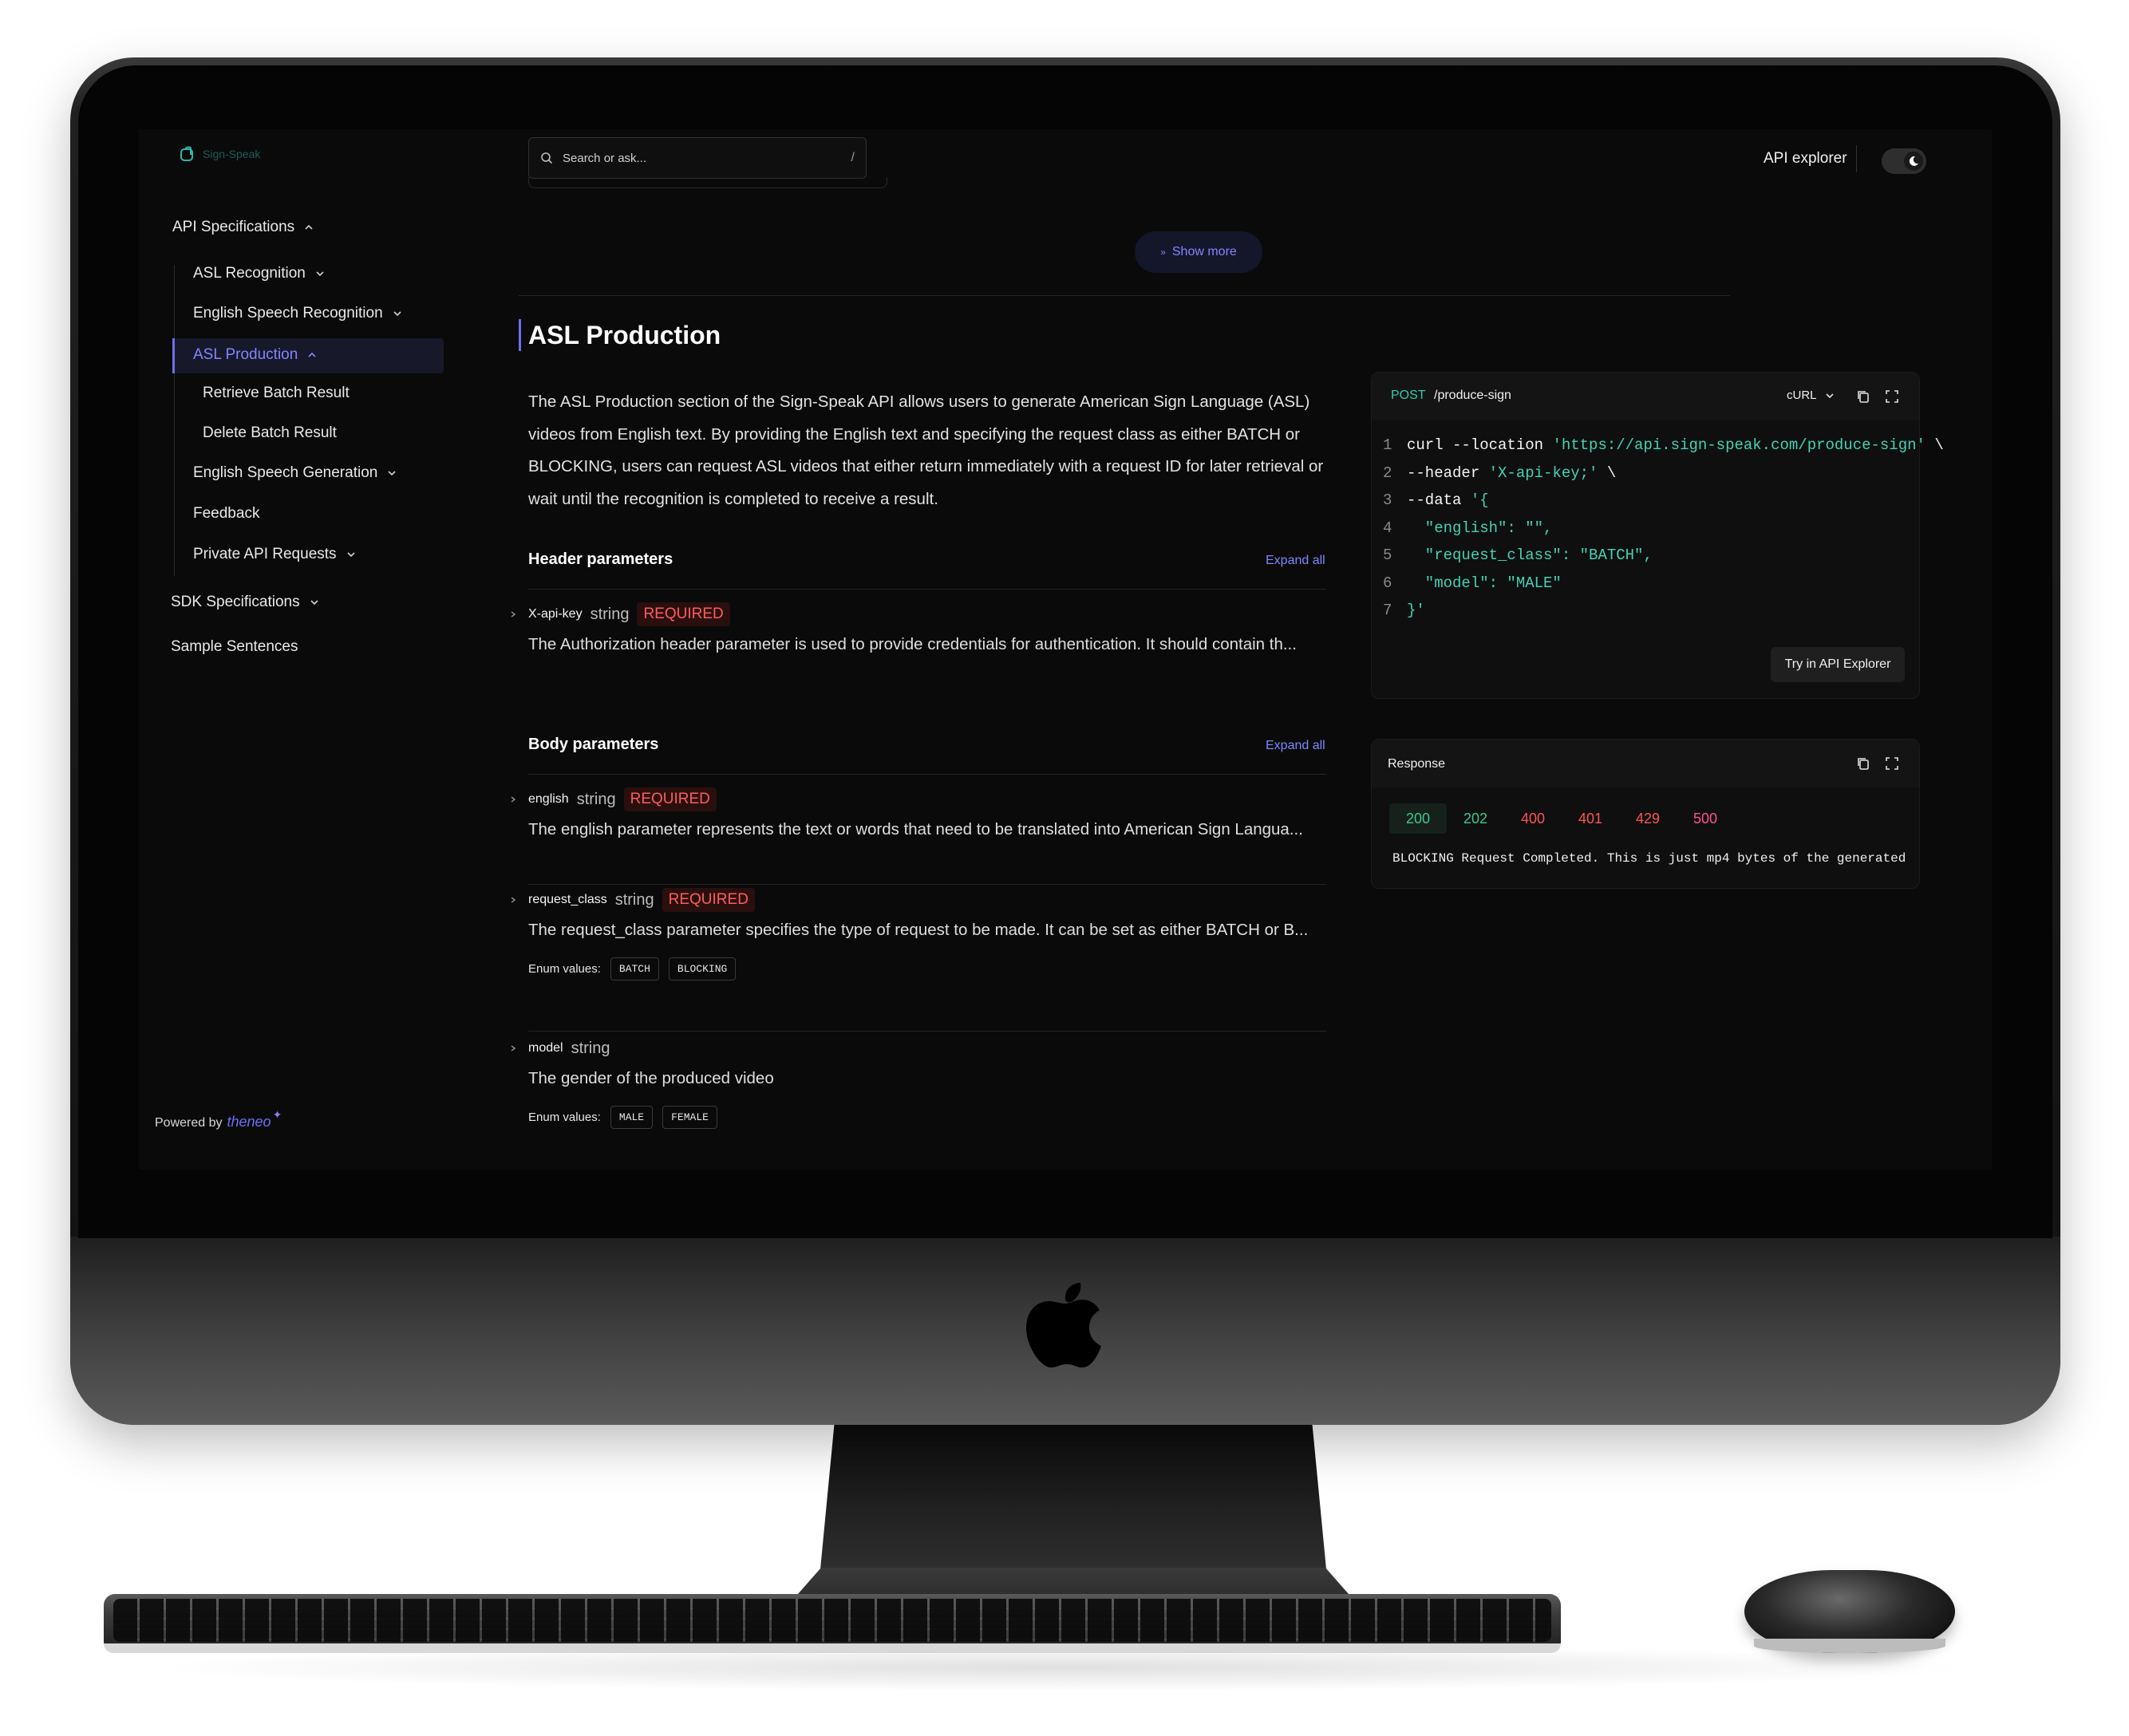 Image resolution: width=2129 pixels, height=1736 pixels. I want to click on code-string: 'X-api-key;', so click(1543, 473).